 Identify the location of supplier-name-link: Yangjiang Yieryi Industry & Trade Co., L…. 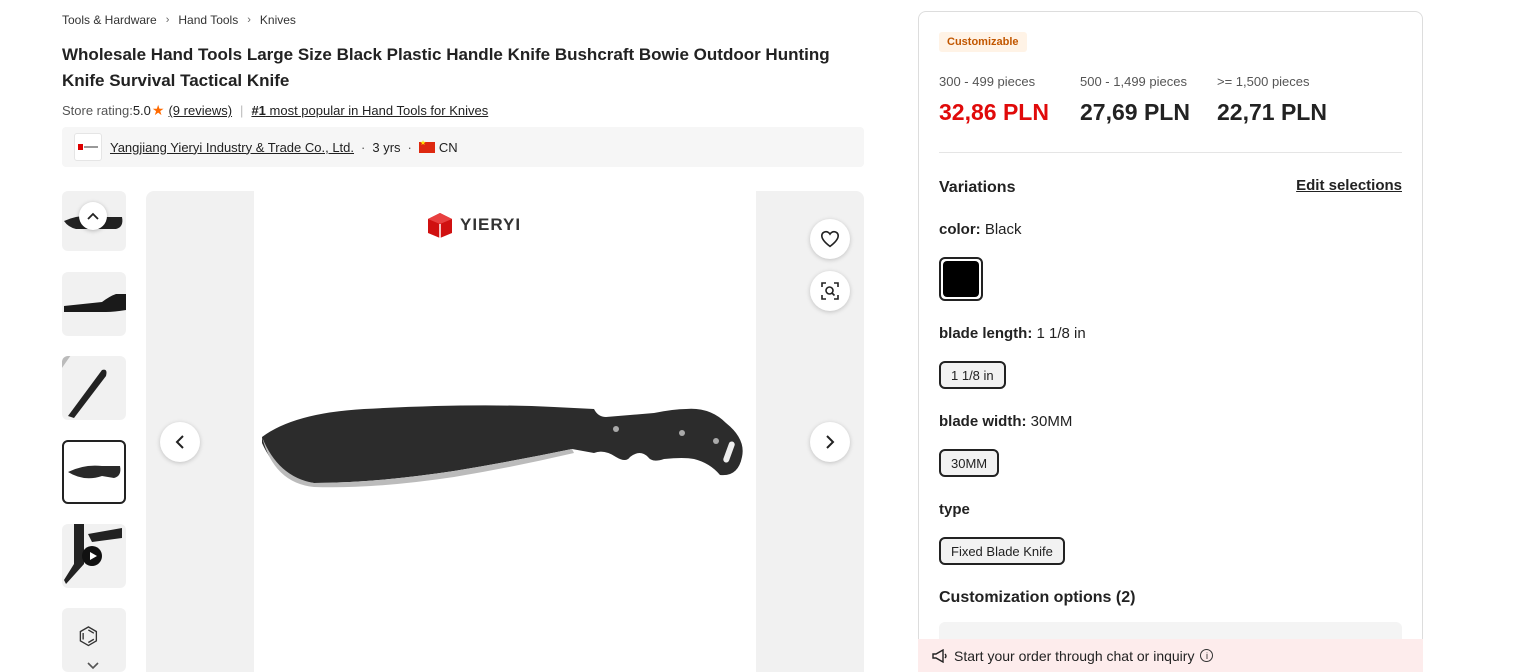
(232, 147).